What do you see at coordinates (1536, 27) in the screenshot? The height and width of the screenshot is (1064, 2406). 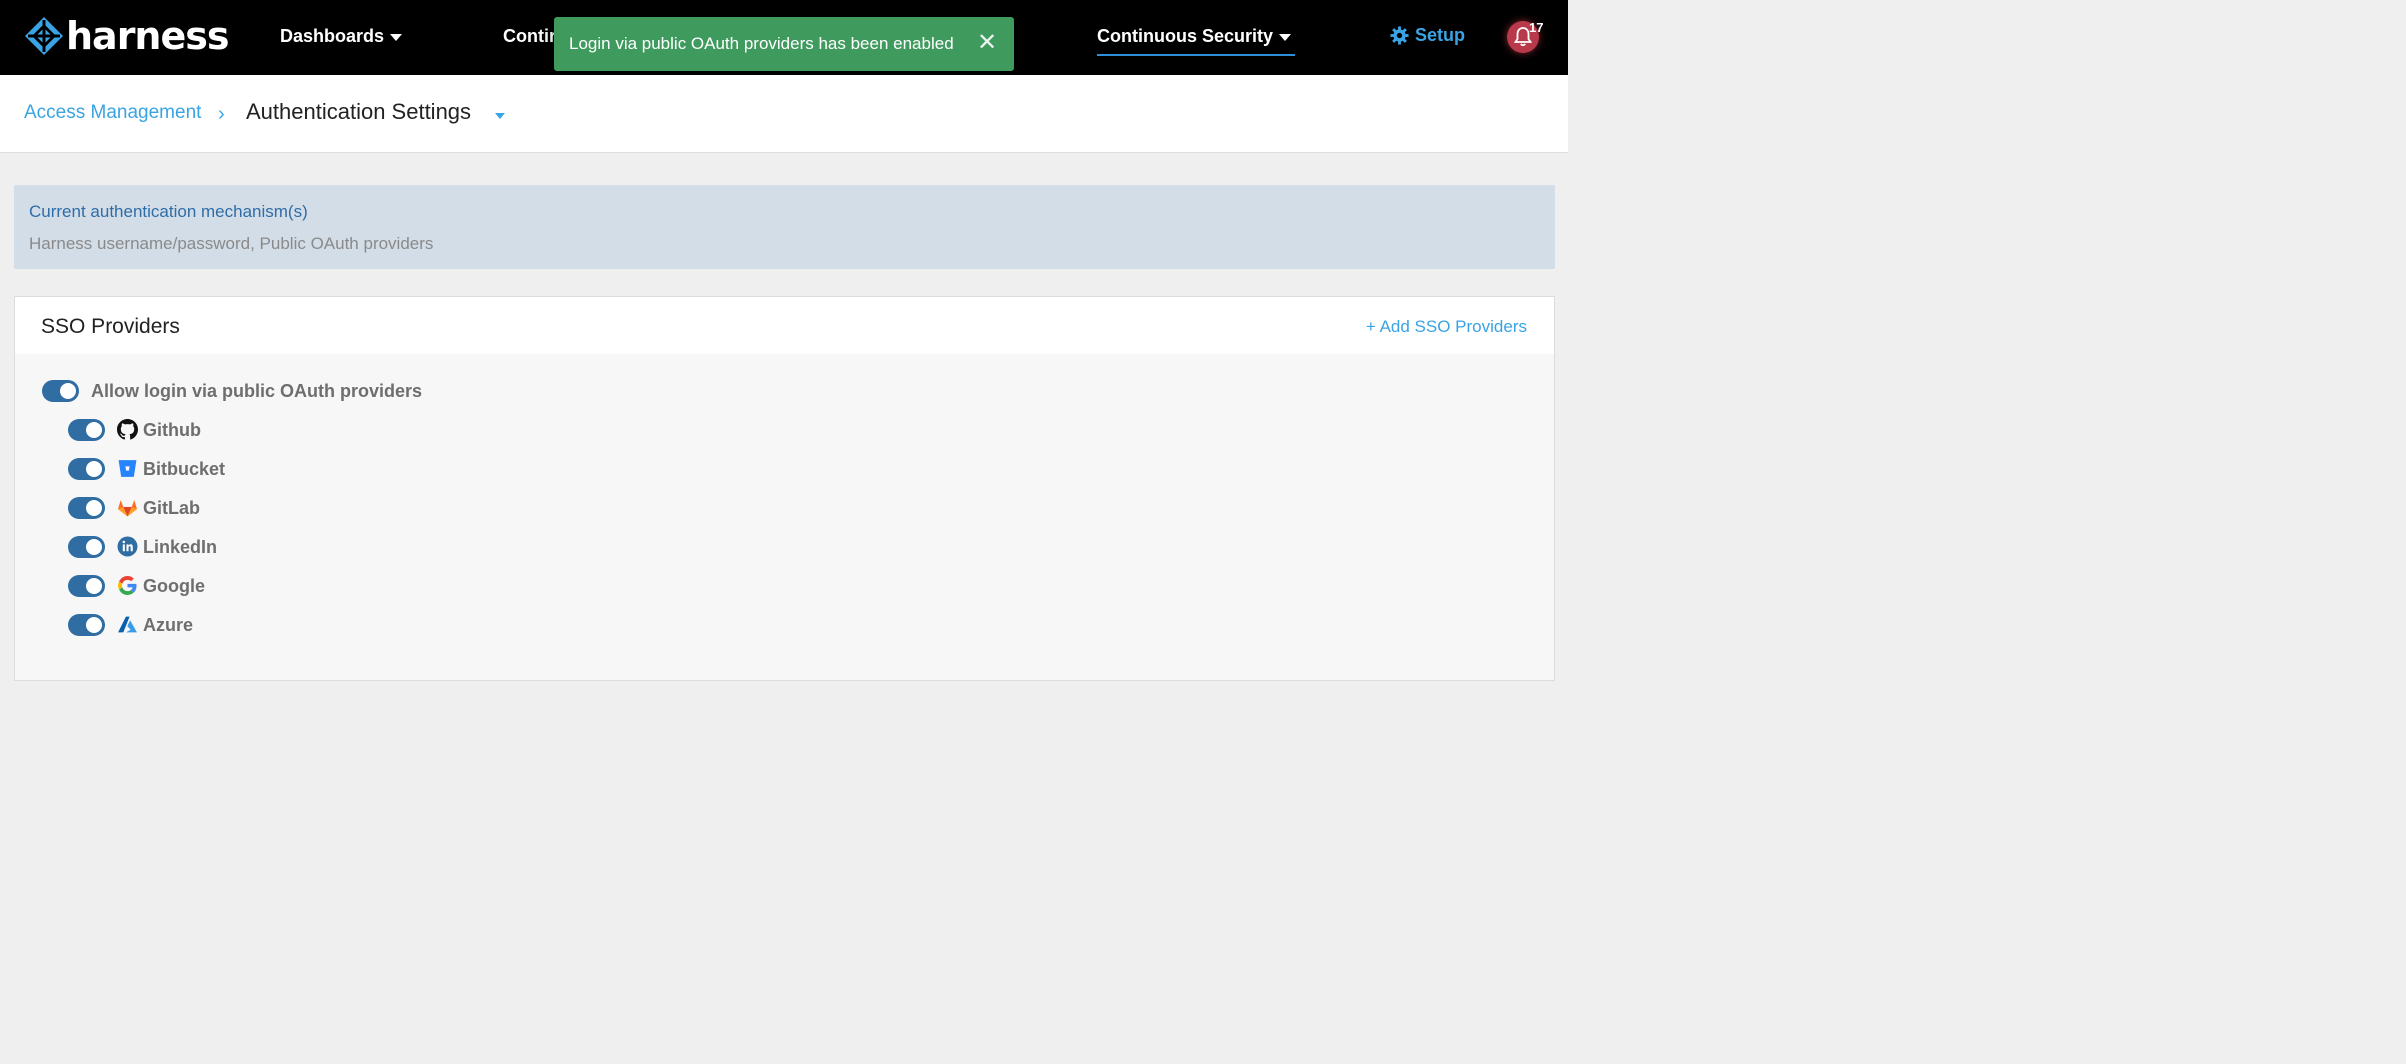 I see `notification-count: 17` at bounding box center [1536, 27].